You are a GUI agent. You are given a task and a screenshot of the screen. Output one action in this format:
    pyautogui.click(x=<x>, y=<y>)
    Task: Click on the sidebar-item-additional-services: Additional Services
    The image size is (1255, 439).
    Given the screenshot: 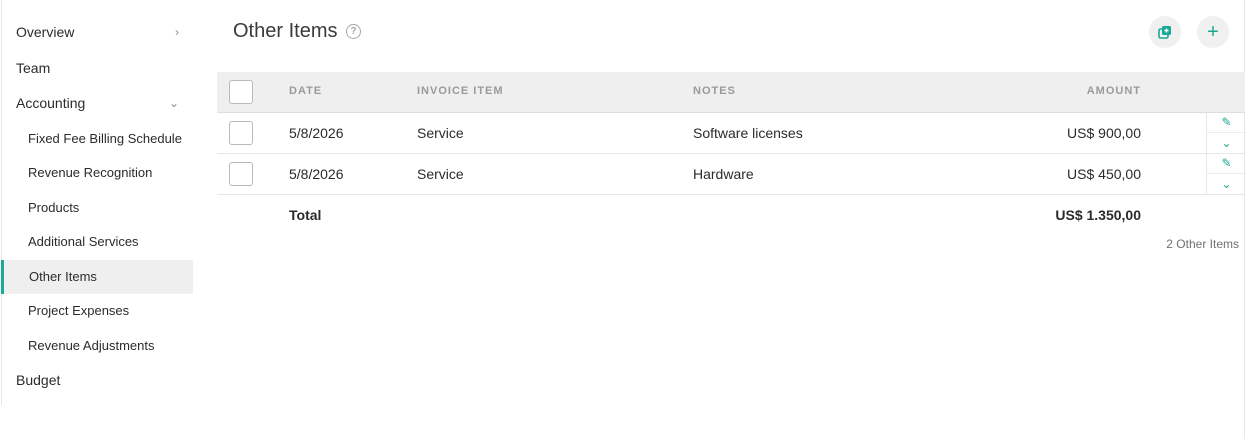 What is the action you would take?
    pyautogui.click(x=96, y=242)
    